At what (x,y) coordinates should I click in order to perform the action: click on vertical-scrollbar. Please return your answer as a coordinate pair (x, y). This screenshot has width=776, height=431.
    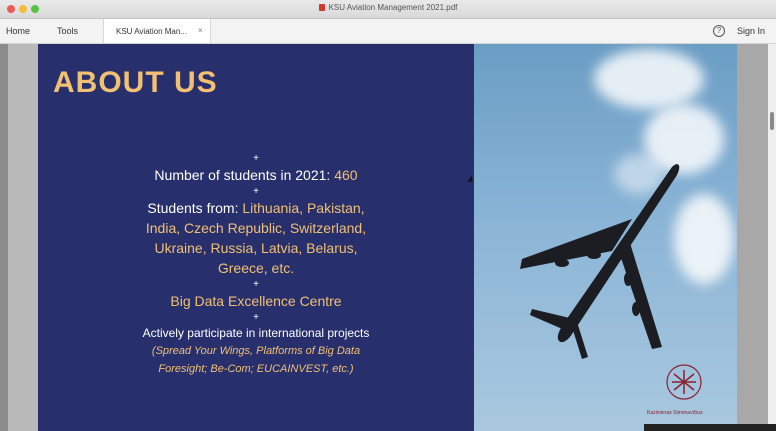
    Looking at the image, I should click on (772, 237).